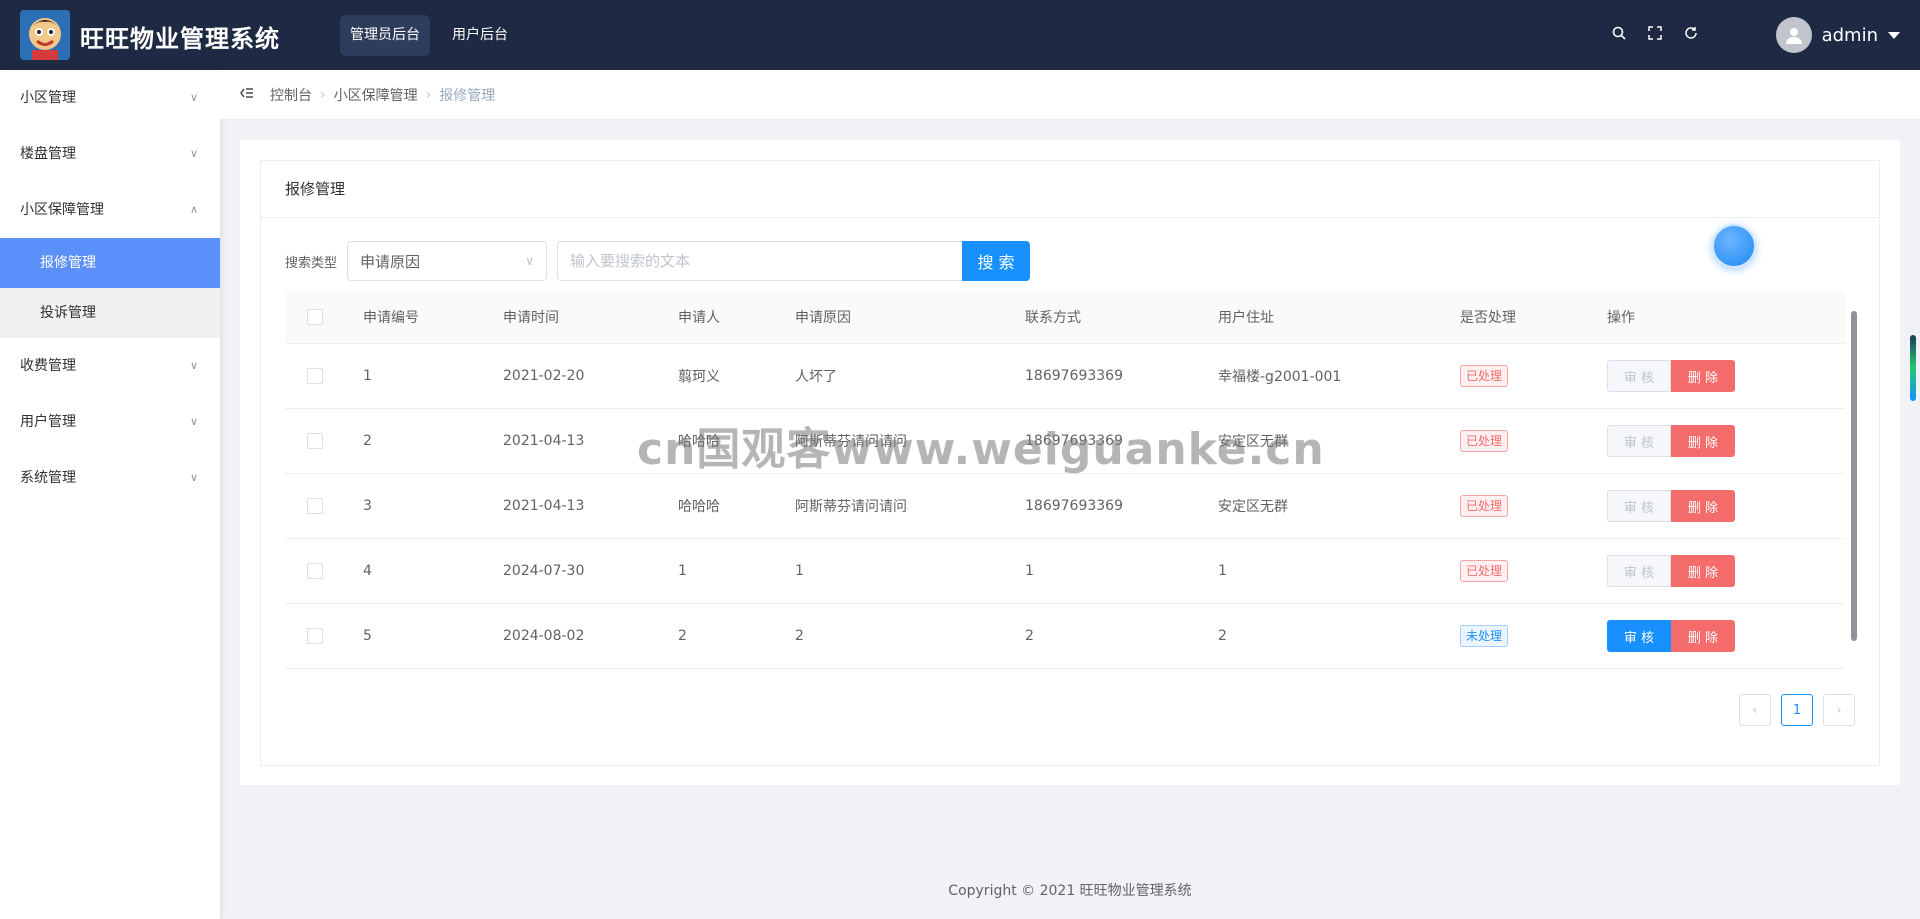 This screenshot has width=1920, height=919. I want to click on table-scrollbar, so click(1854, 476).